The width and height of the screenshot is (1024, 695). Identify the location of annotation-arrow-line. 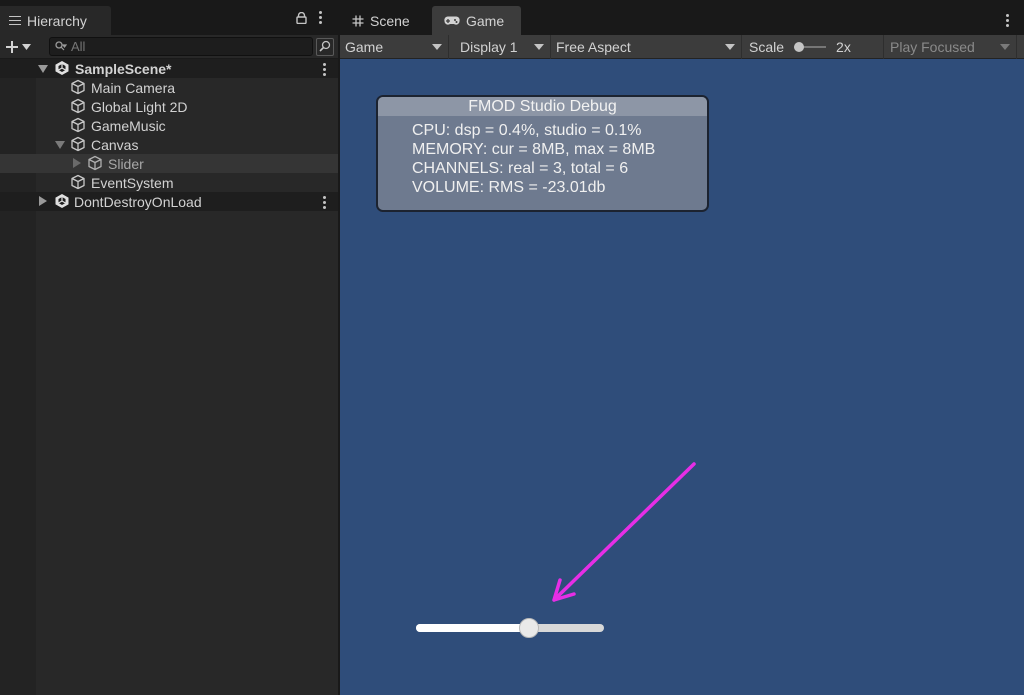
(624, 532).